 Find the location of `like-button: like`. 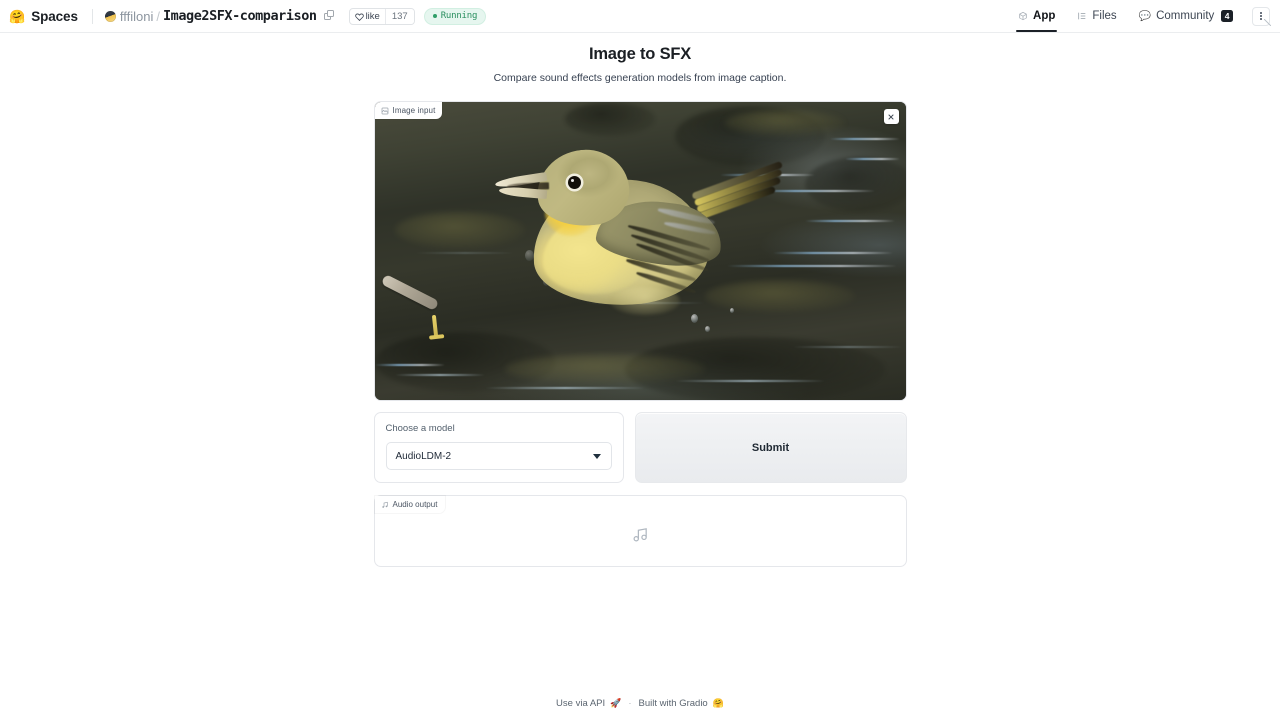

like-button: like is located at coordinates (367, 16).